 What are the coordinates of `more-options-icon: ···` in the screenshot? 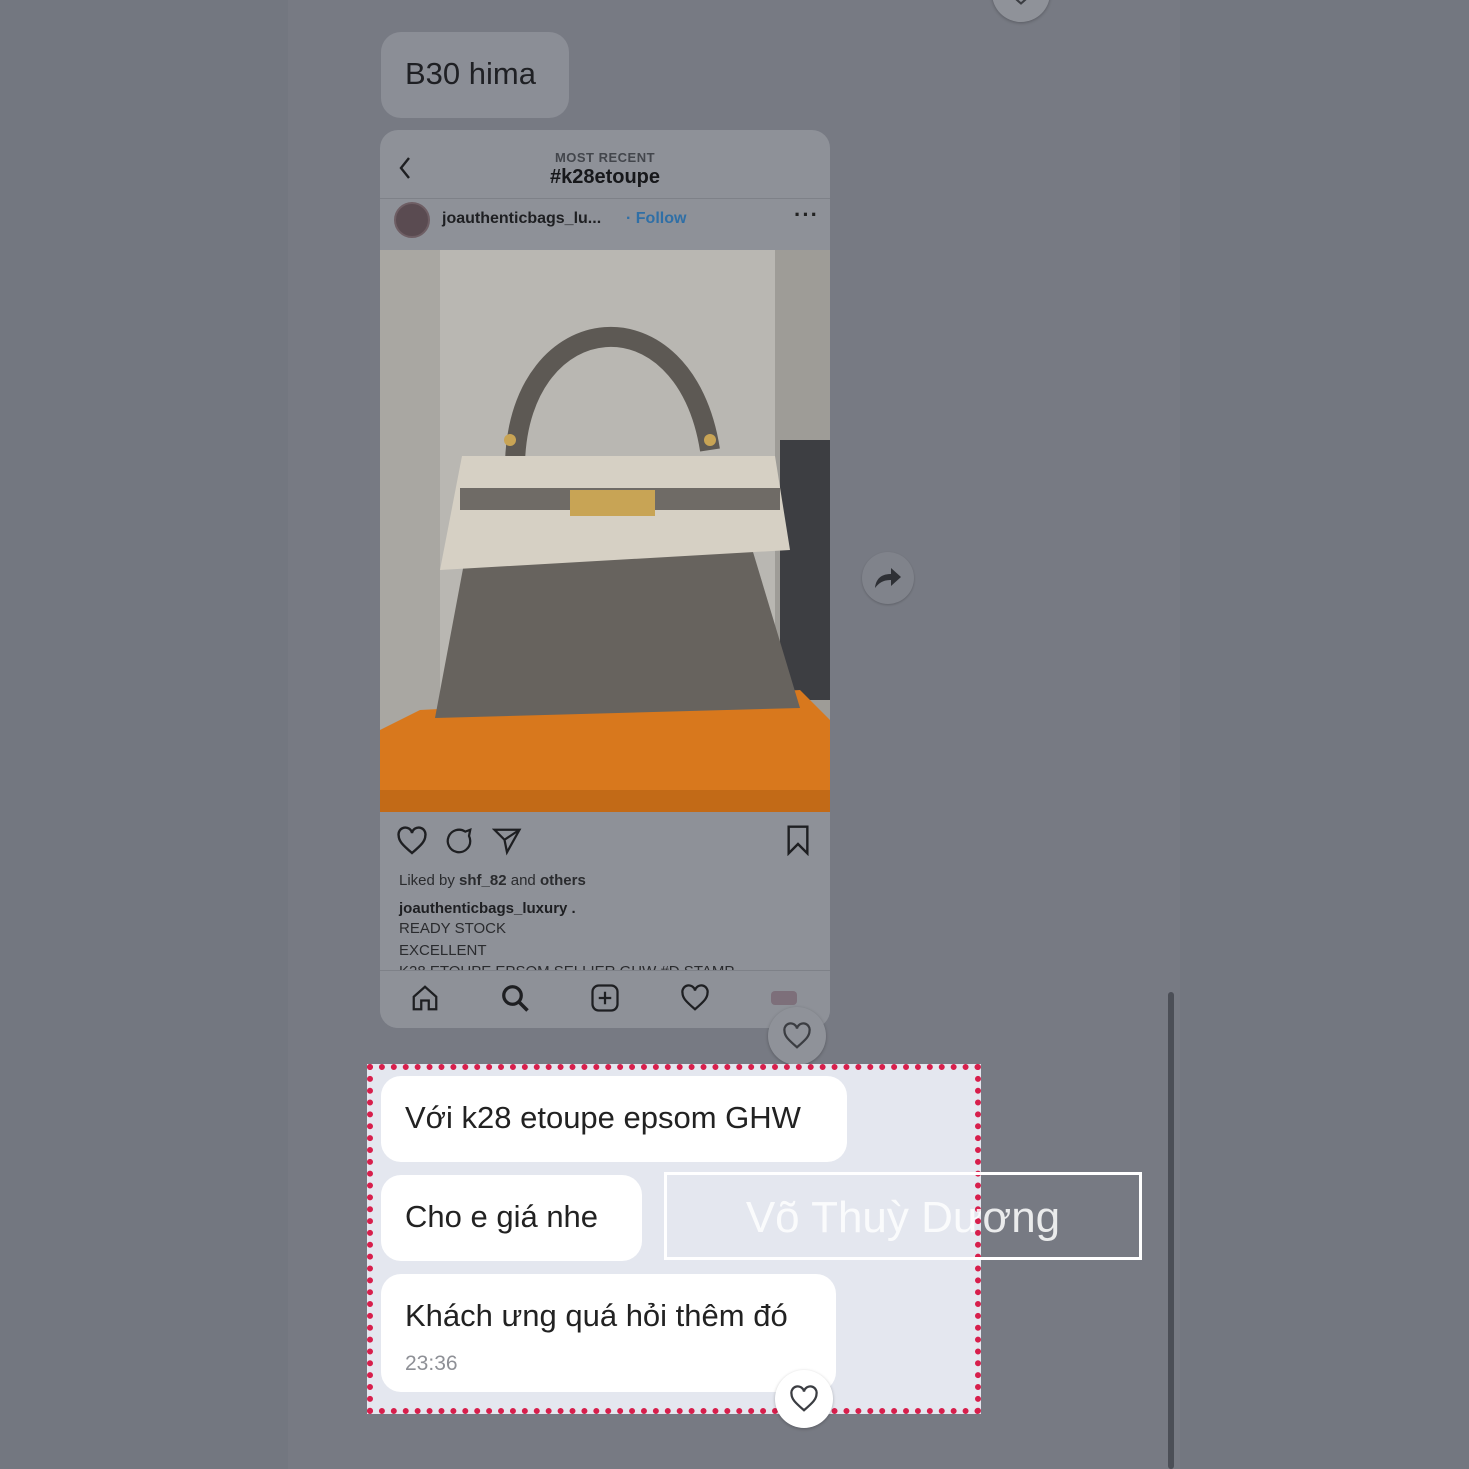 It's located at (806, 214).